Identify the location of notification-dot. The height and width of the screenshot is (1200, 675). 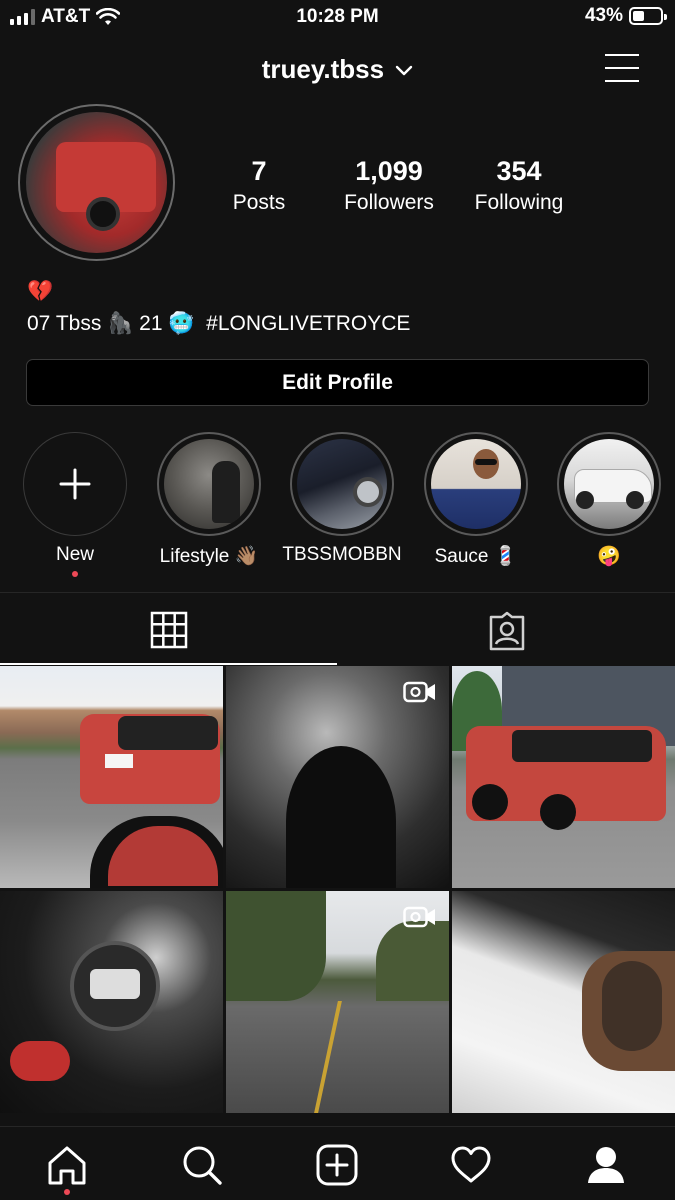
(67, 1192).